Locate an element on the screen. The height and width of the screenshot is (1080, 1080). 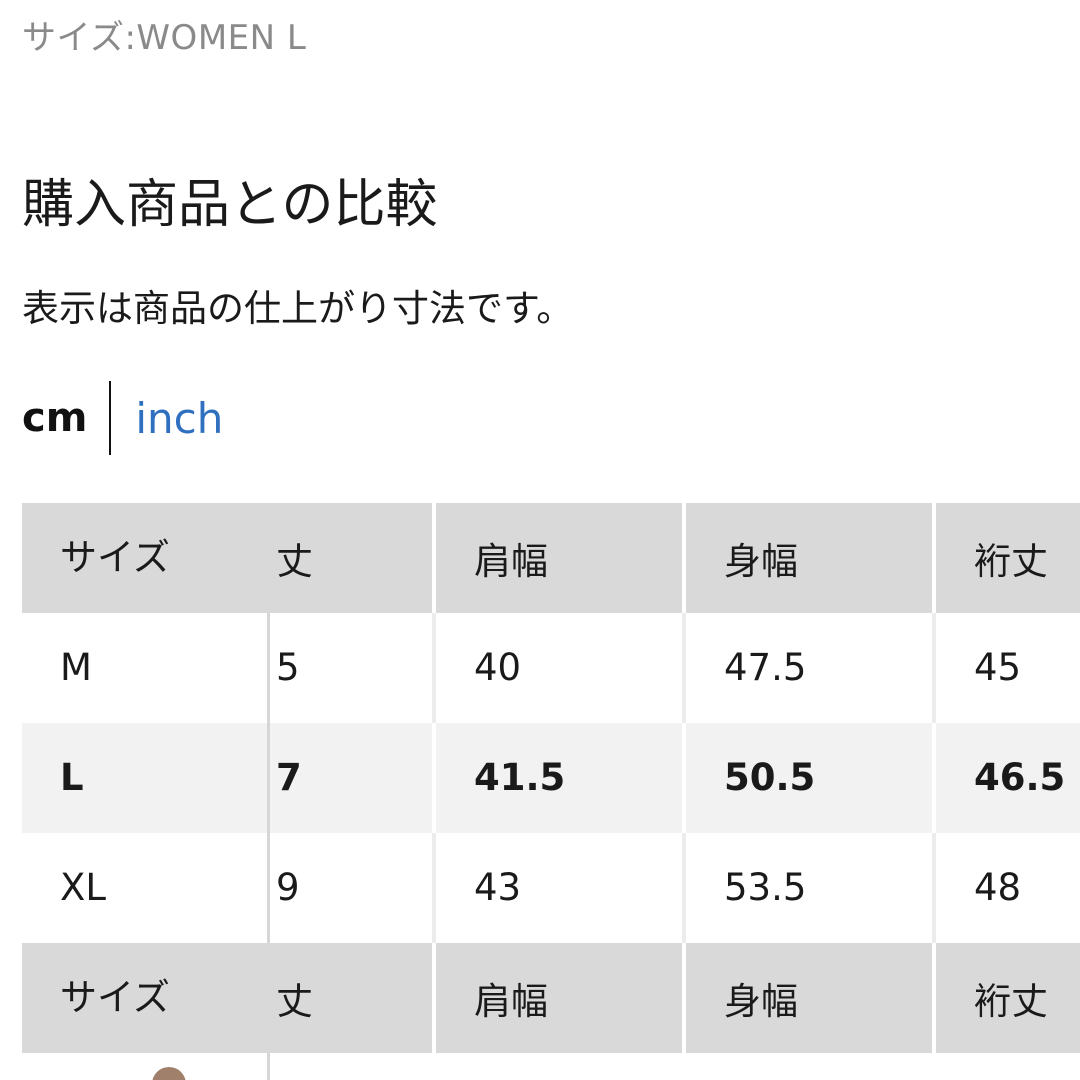
avatar is located at coordinates (169, 1073).